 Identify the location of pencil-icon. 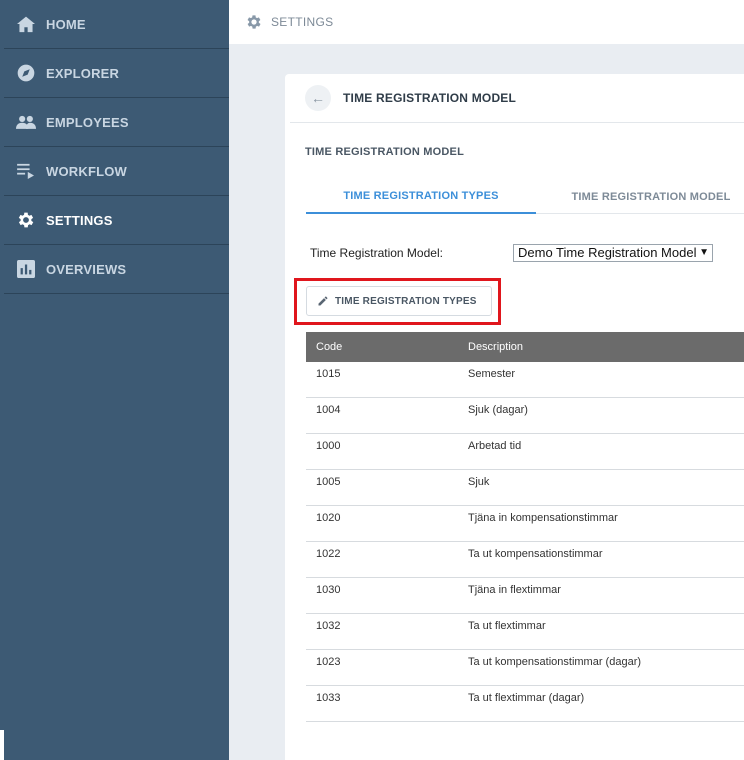
(323, 301).